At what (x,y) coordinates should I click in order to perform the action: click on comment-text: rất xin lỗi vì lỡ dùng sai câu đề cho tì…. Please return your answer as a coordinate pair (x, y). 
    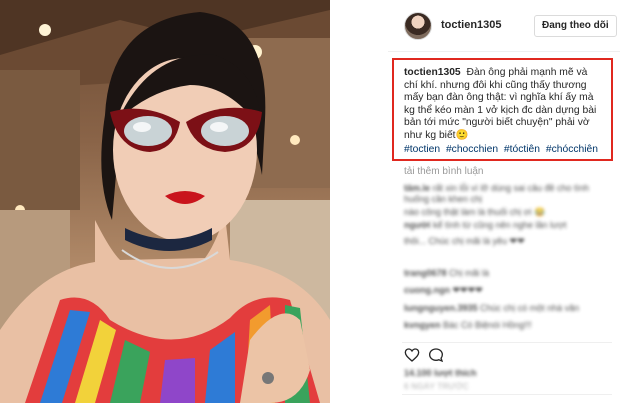
    Looking at the image, I should click on (497, 193).